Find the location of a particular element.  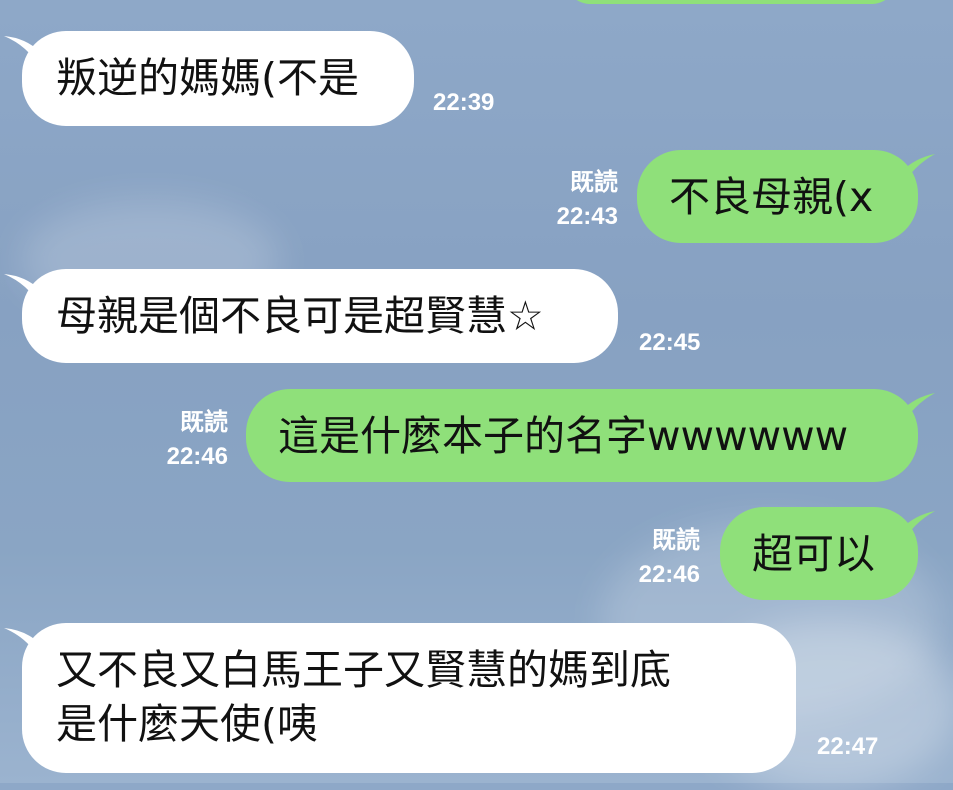

partial-outgoing-bubble is located at coordinates (731, 2).